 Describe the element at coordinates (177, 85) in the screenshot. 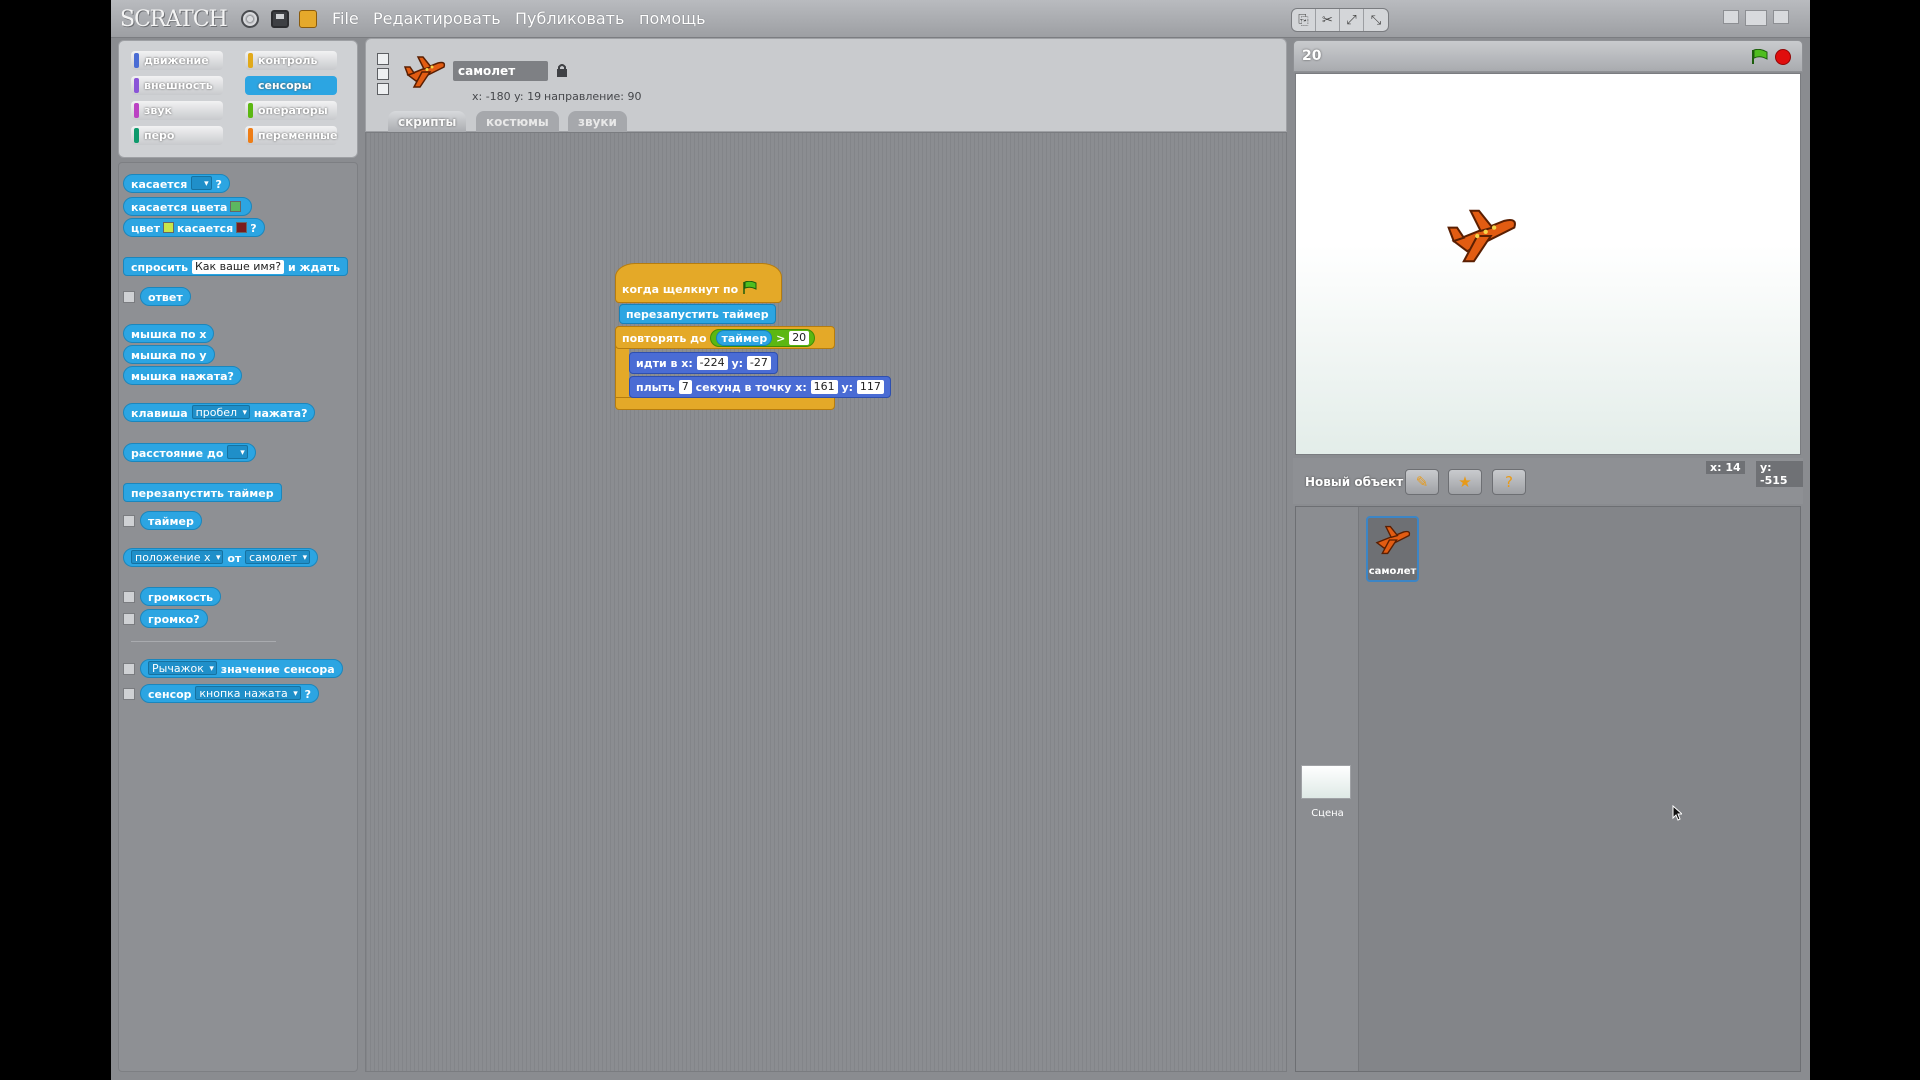

I see `category-looks: внешность` at that location.